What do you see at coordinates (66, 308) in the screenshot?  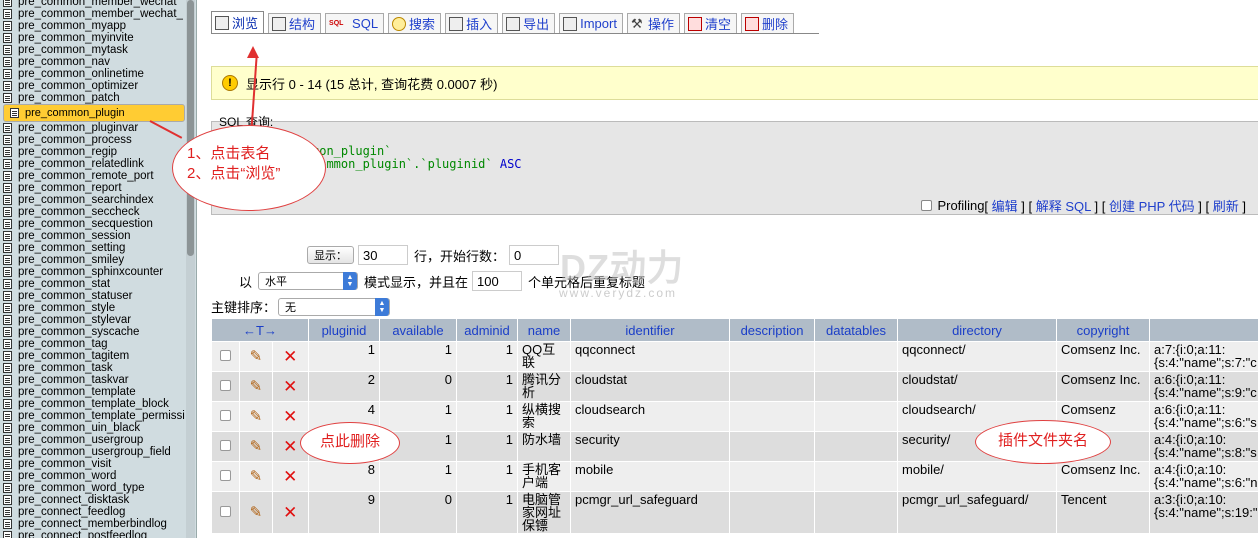 I see `sidebar-table-label: pre_common_style` at bounding box center [66, 308].